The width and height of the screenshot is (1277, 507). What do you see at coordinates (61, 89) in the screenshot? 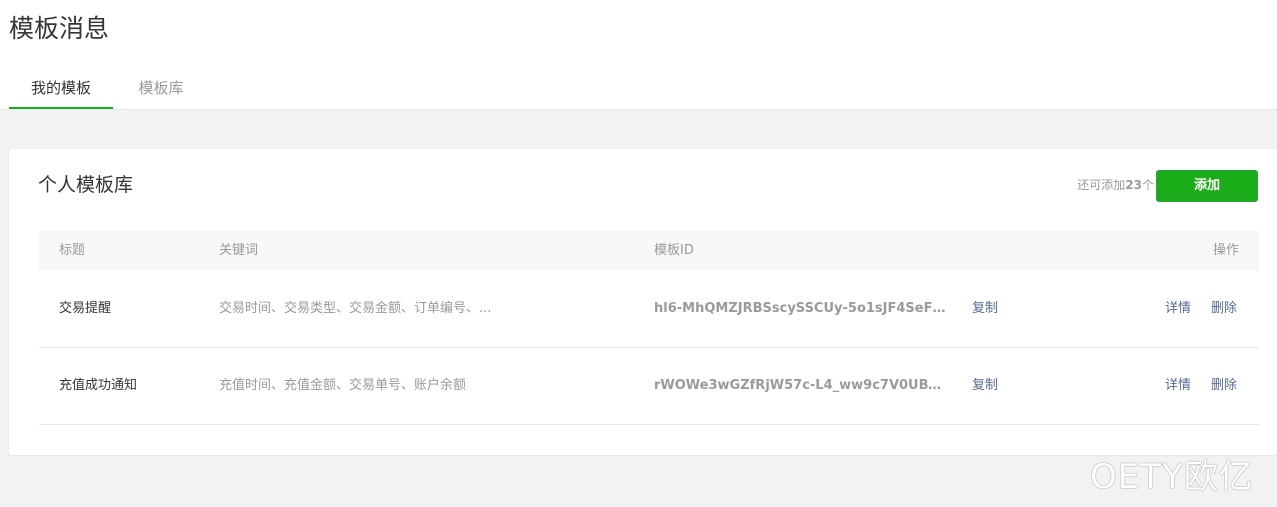
I see `tab-my-templates: 我的模板` at bounding box center [61, 89].